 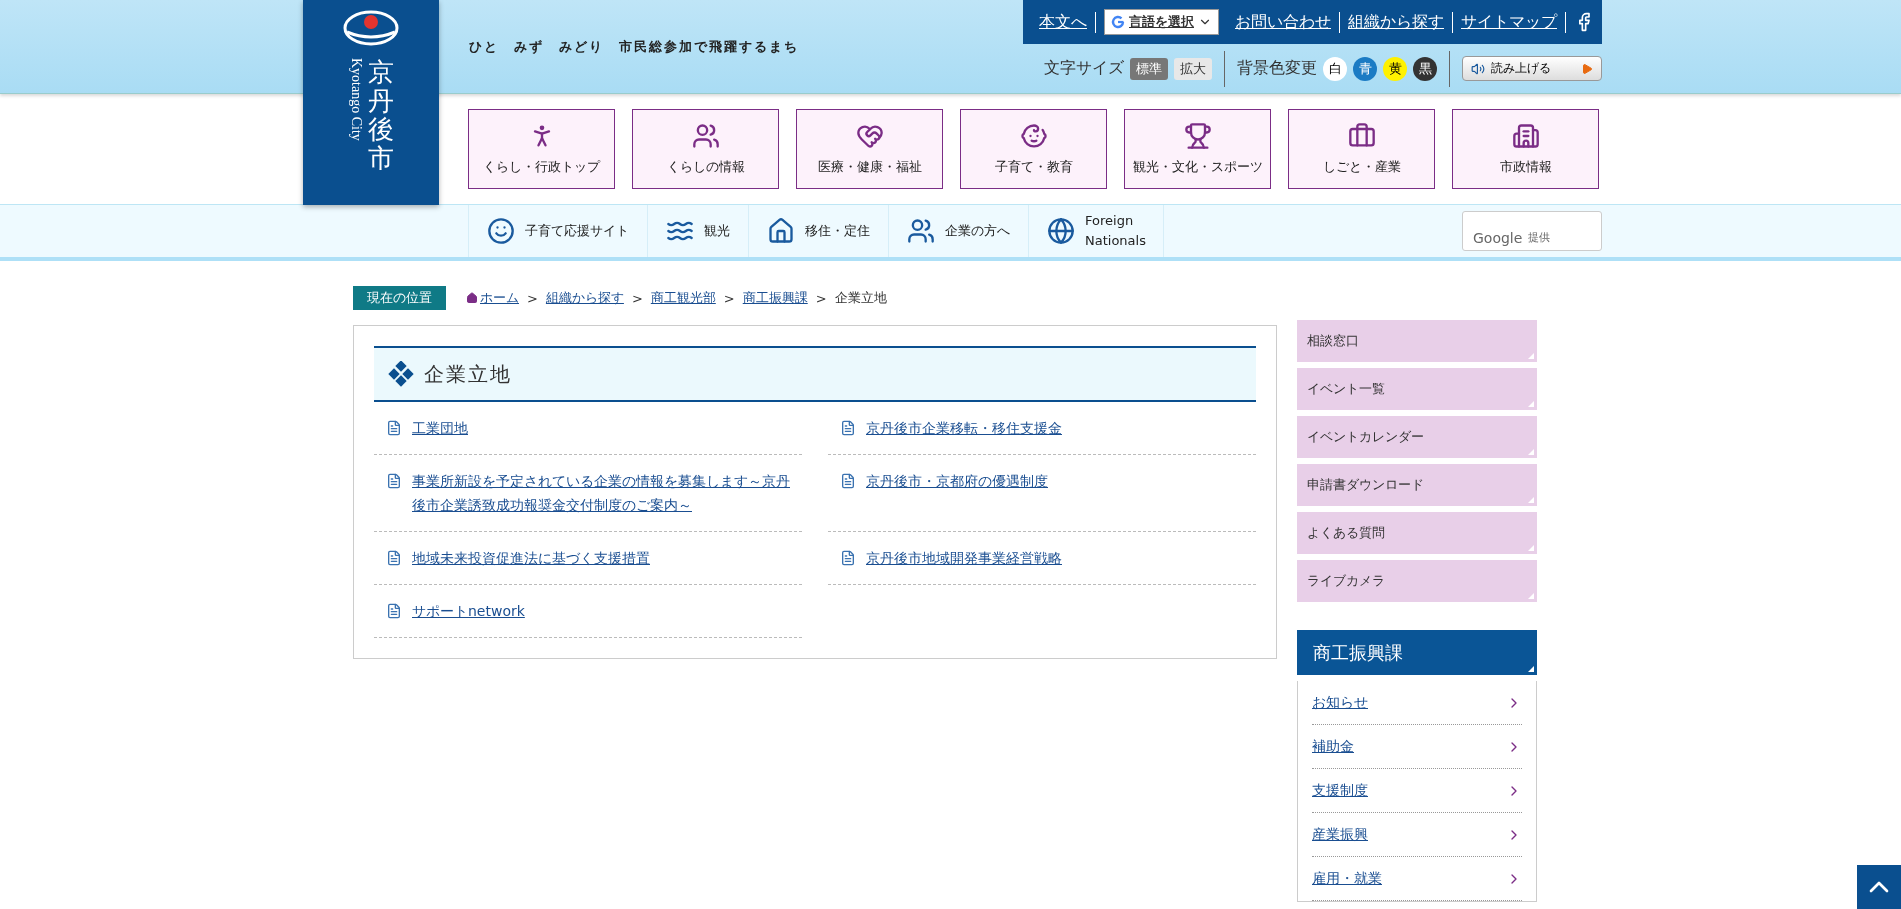 I want to click on header-link: 本文へ, so click(x=1063, y=22).